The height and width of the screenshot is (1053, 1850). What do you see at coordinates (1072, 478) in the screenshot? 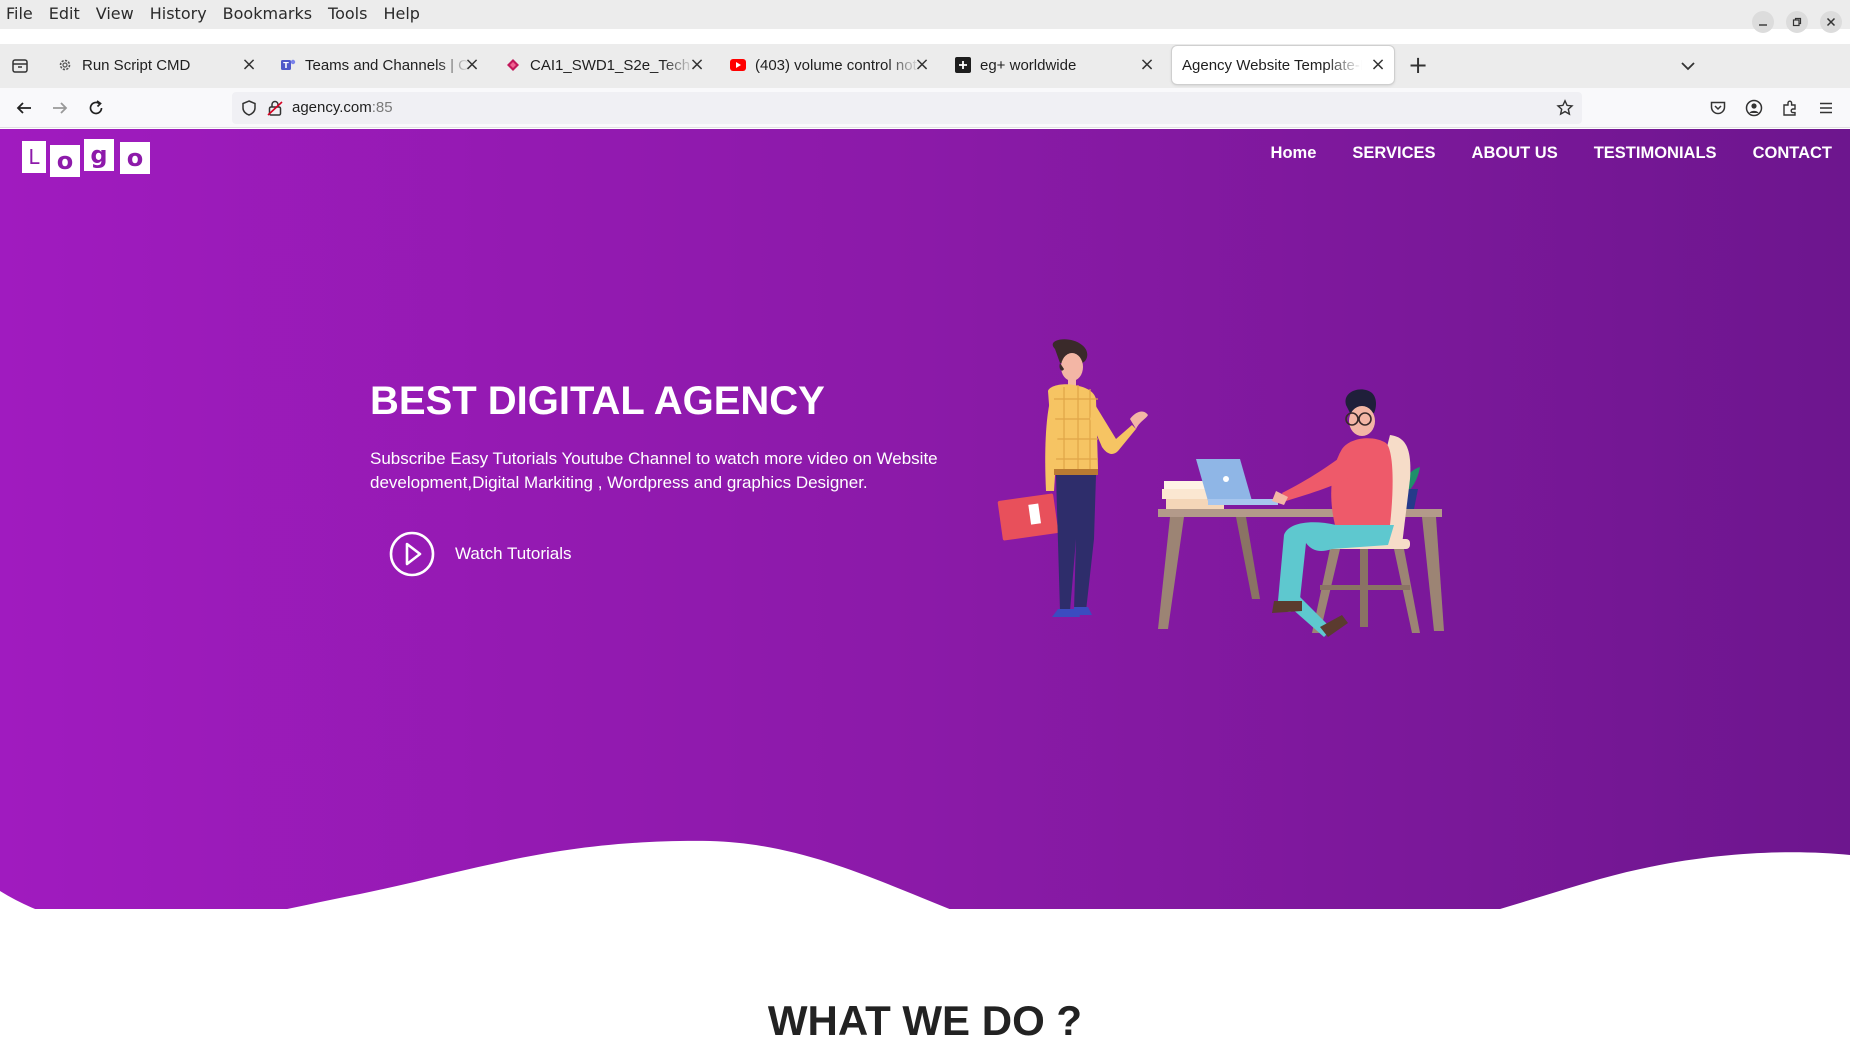
I see `standing-man` at bounding box center [1072, 478].